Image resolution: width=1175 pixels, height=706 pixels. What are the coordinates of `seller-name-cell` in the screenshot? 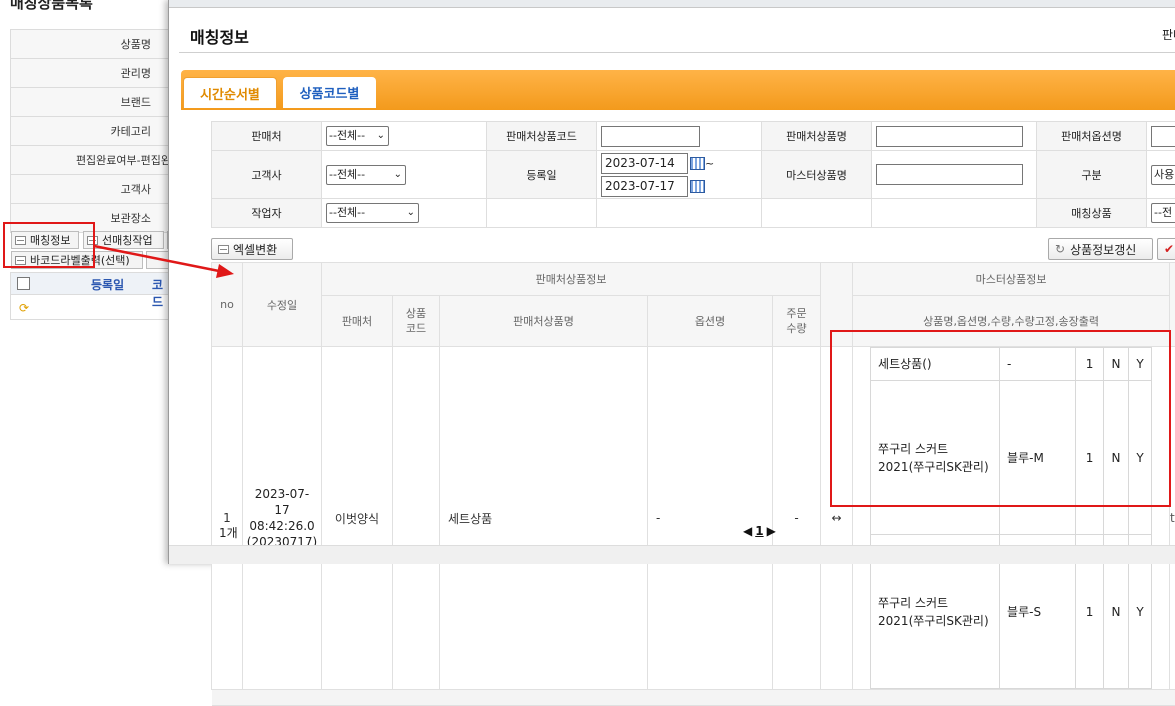 It's located at (954, 136).